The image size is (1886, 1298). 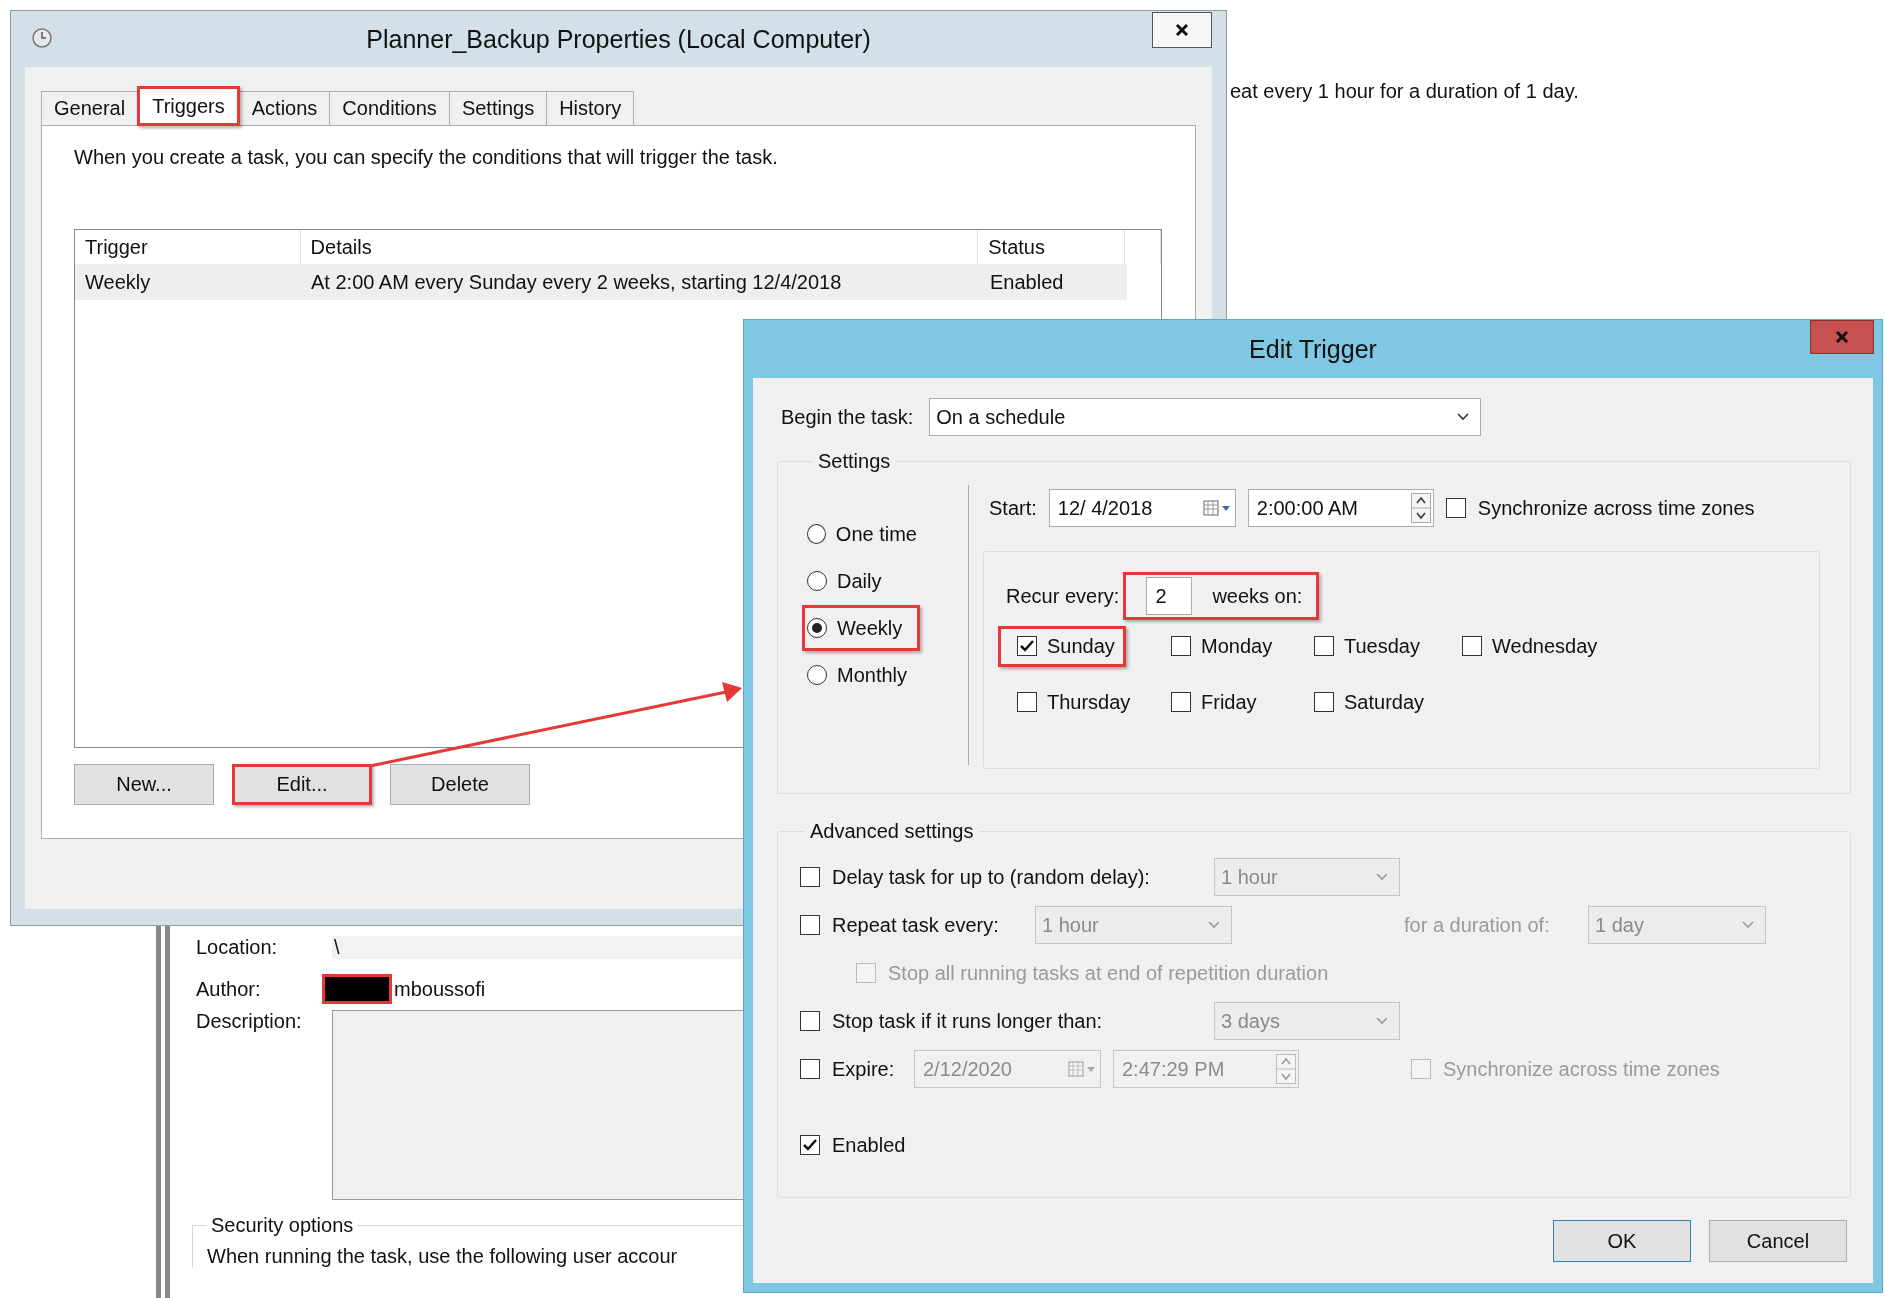 What do you see at coordinates (1089, 702) in the screenshot?
I see `checkbox-label: Thursday` at bounding box center [1089, 702].